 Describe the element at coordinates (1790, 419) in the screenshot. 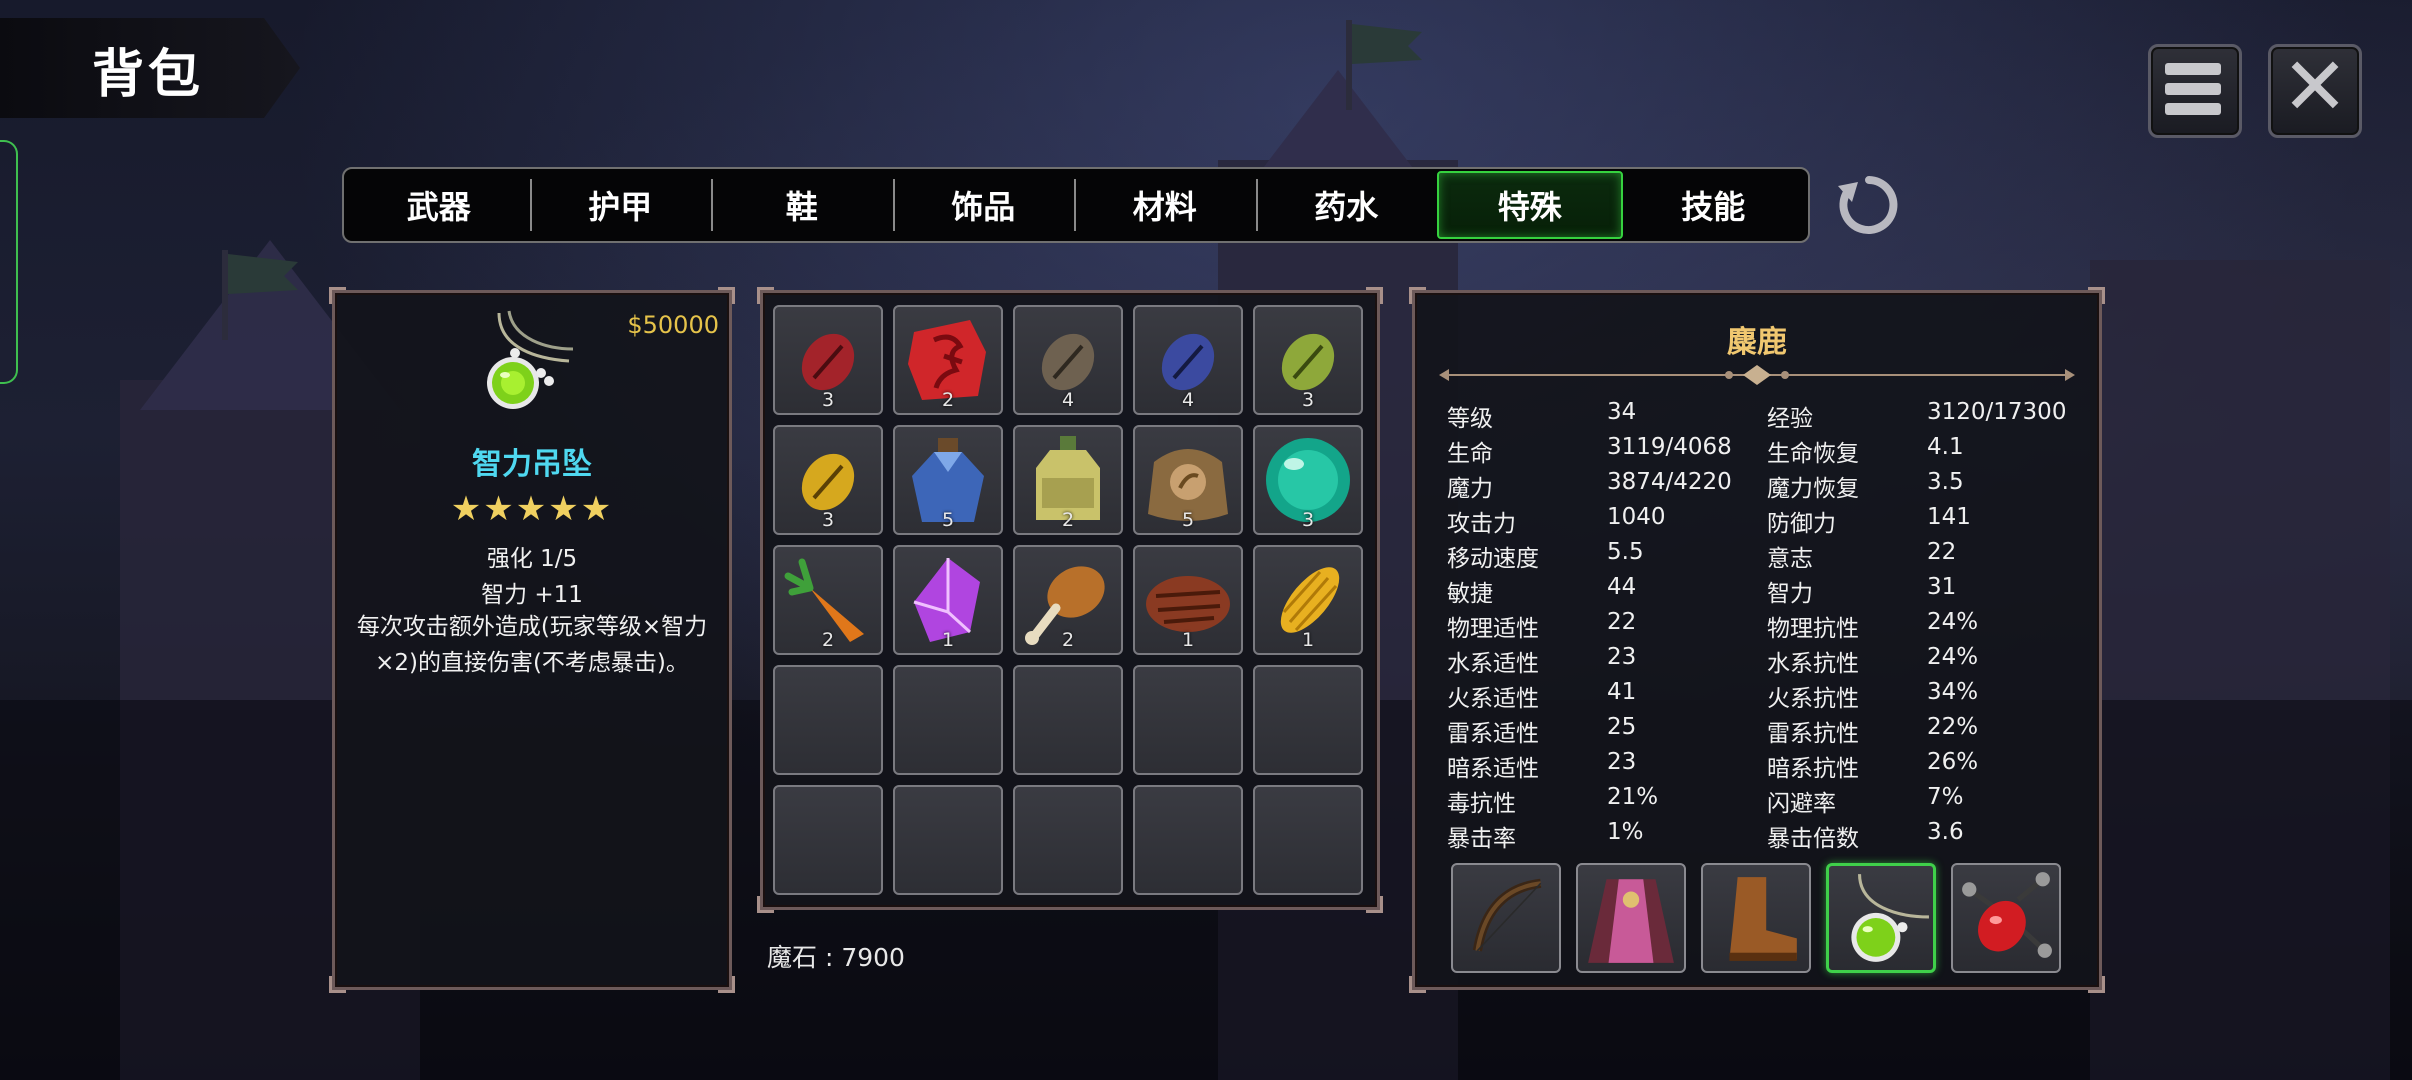

I see `stat-label: 经验` at that location.